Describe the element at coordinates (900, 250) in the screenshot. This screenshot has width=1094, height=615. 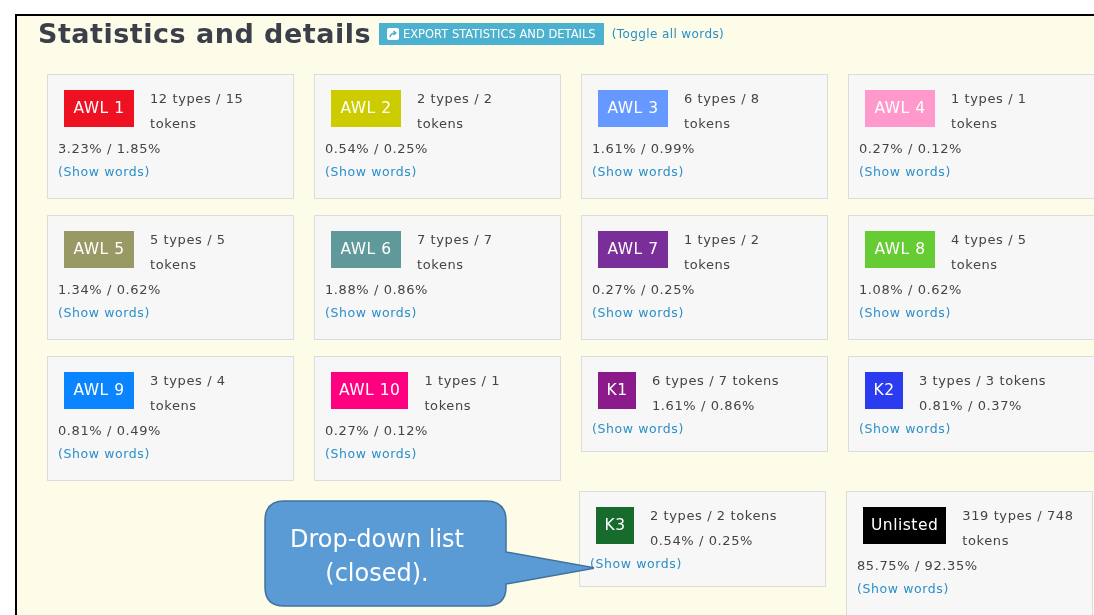
I see `level-badge: AWL 8` at that location.